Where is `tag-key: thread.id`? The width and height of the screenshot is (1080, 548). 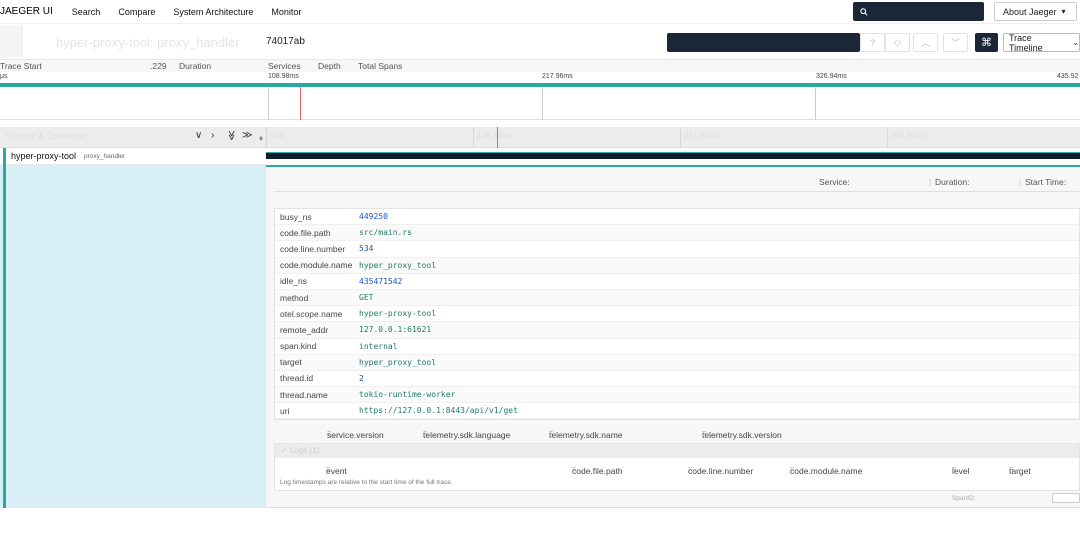 tag-key: thread.id is located at coordinates (297, 378).